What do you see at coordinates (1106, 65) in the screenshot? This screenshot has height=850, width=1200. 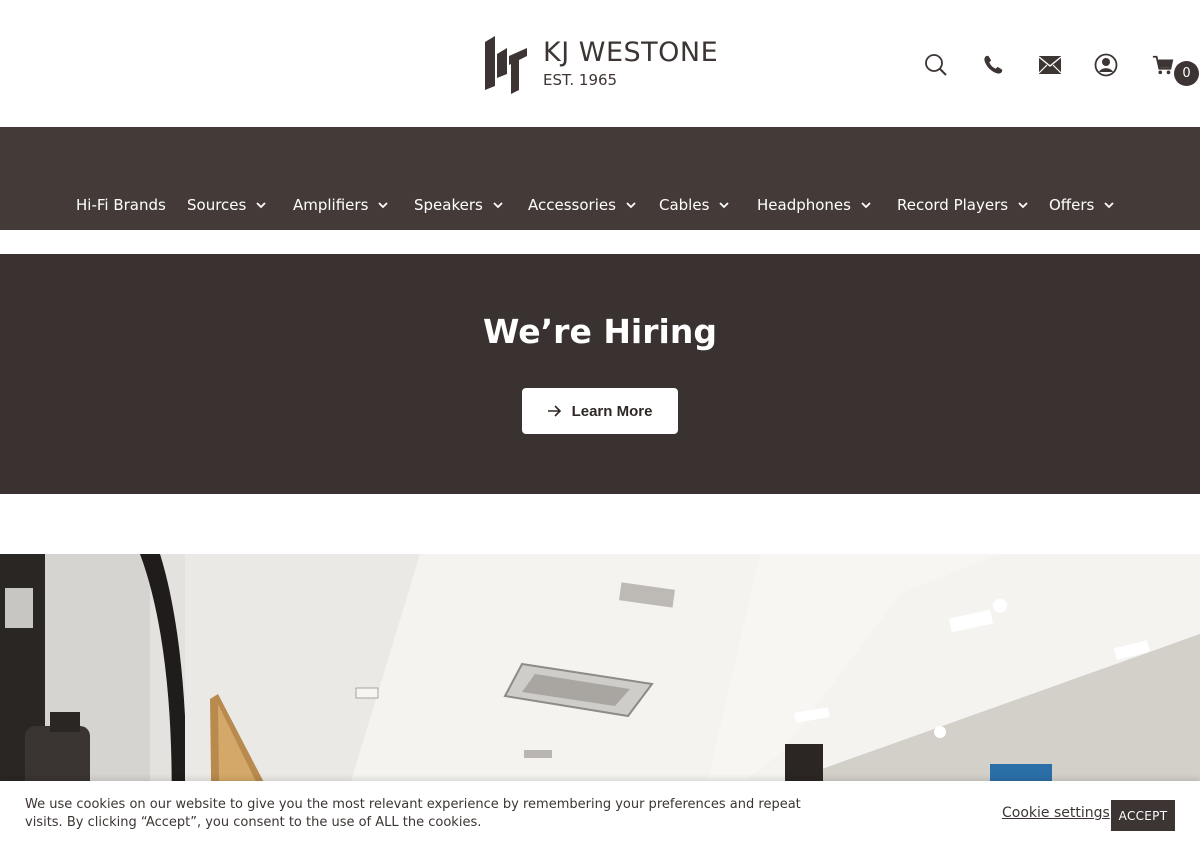 I see `account-icon` at bounding box center [1106, 65].